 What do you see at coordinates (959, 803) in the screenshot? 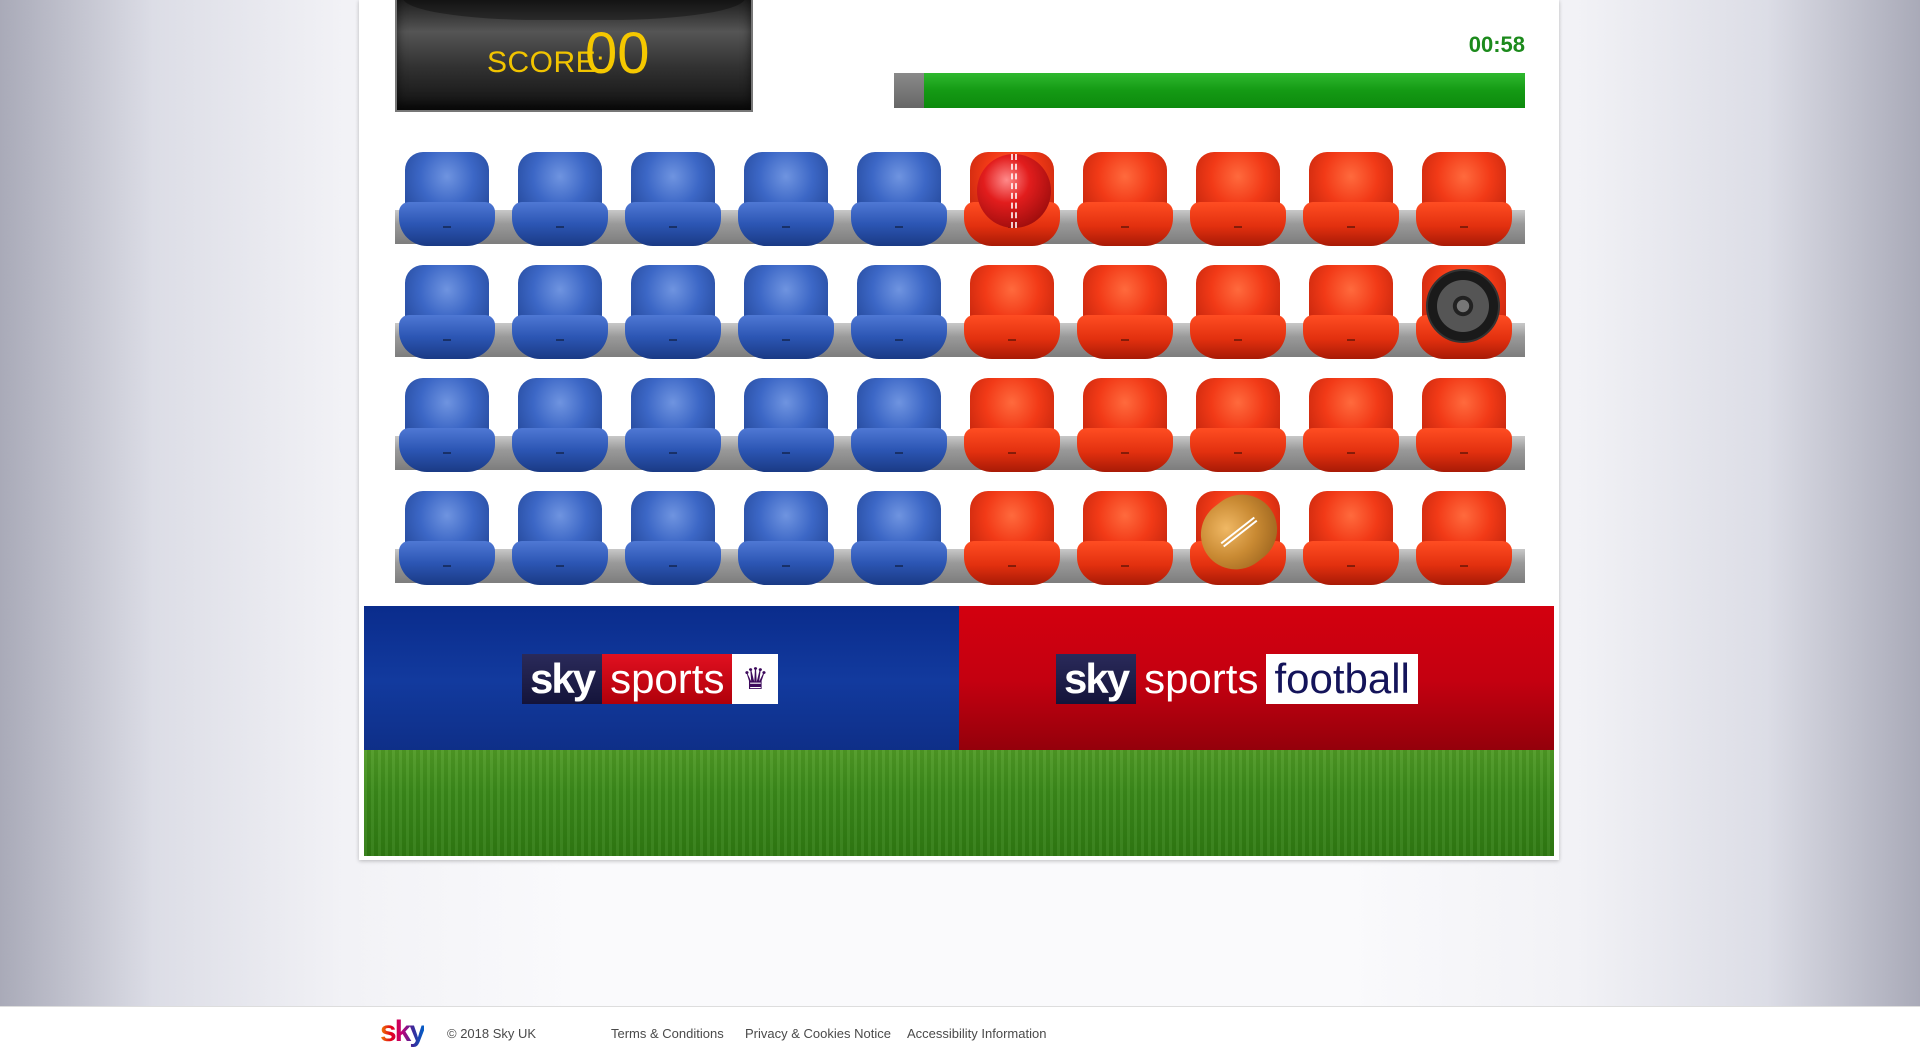
I see `grass-pitch` at bounding box center [959, 803].